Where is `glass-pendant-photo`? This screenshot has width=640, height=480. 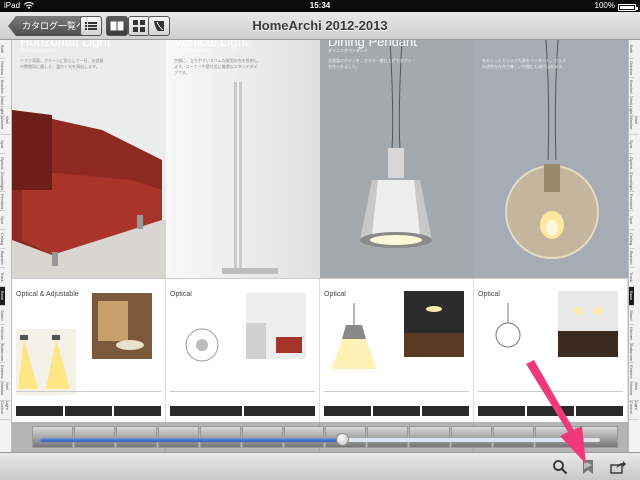 glass-pendant-photo is located at coordinates (551, 159).